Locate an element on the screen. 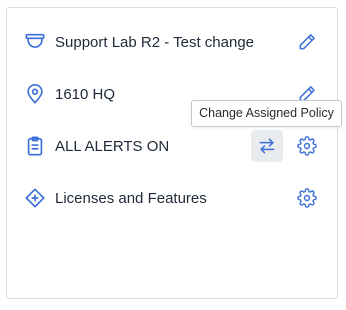 The height and width of the screenshot is (310, 346). row-licenses: Licenses and Features is located at coordinates (172, 199).